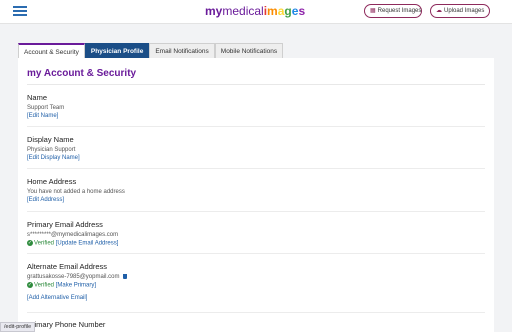  What do you see at coordinates (82, 73) in the screenshot?
I see `page-title: my Account & Security` at bounding box center [82, 73].